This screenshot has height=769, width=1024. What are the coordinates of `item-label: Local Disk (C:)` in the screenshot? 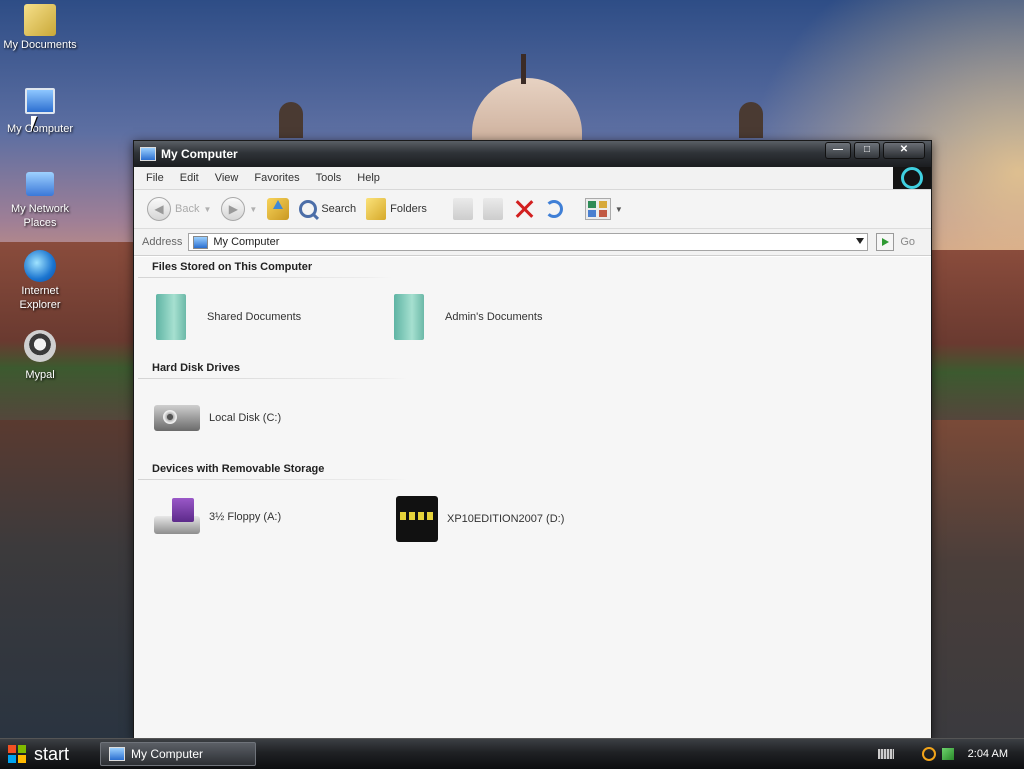 It's located at (245, 418).